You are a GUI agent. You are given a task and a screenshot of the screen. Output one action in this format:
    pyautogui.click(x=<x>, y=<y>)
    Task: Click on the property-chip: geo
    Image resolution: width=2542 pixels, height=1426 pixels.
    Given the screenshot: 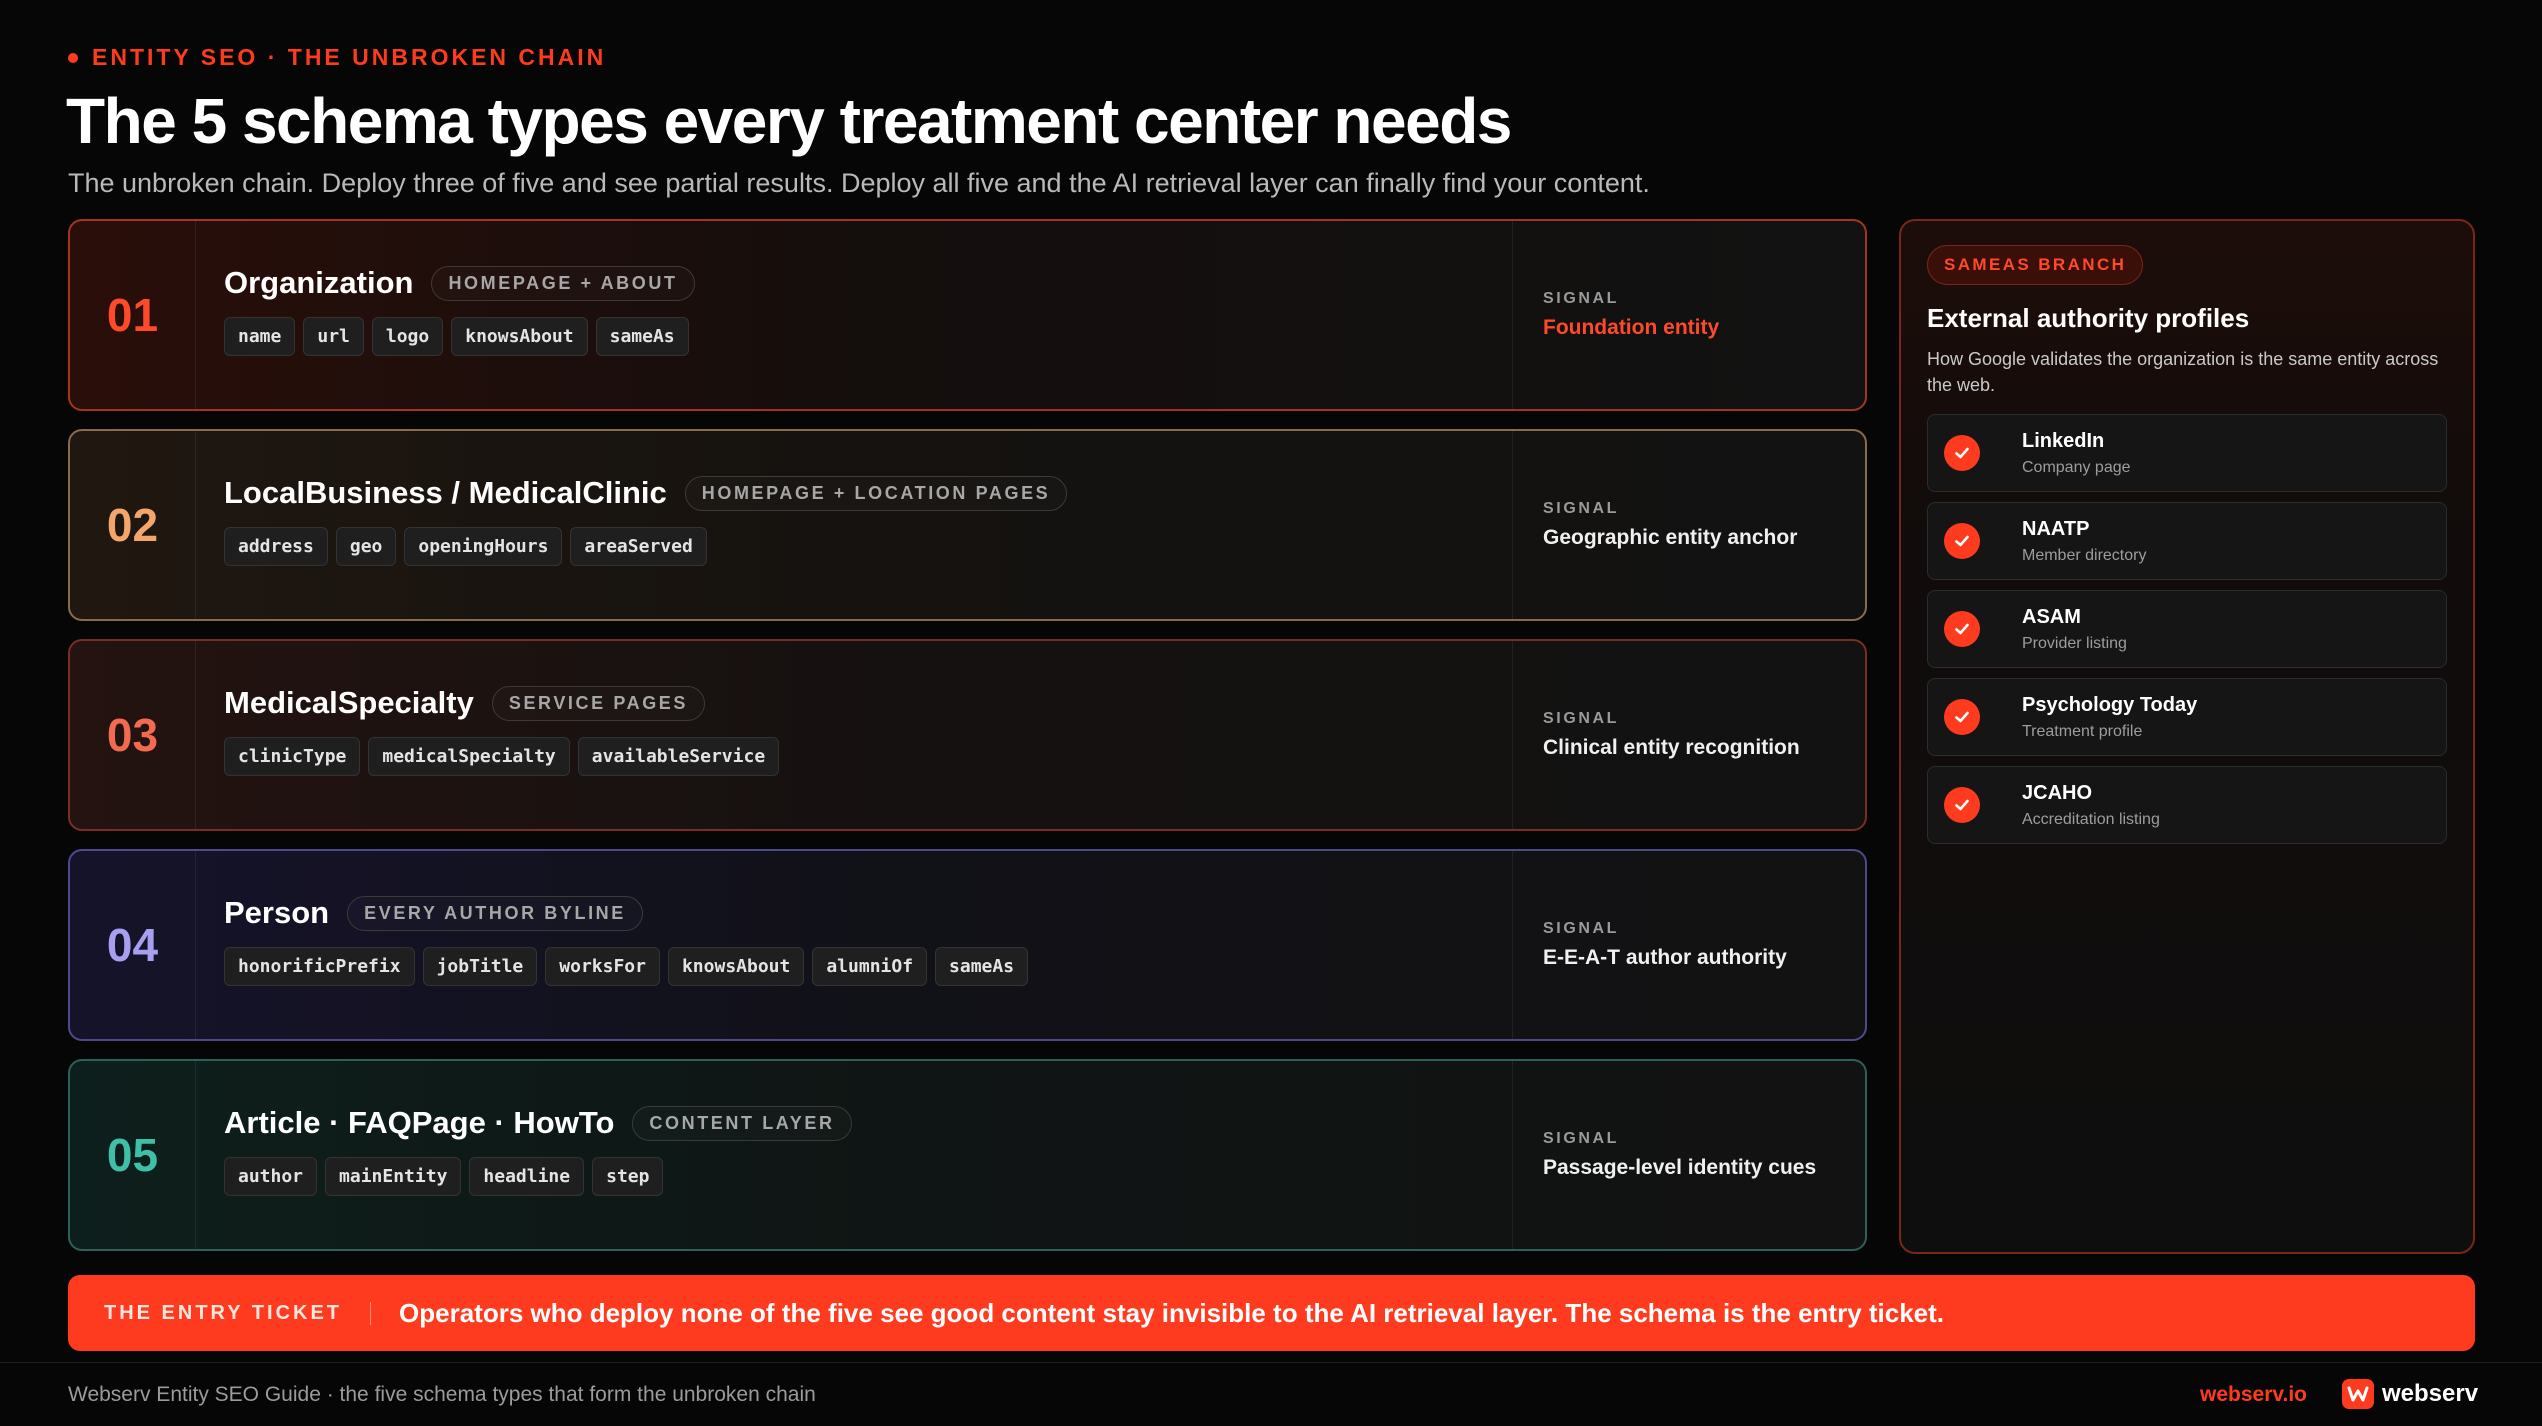 What is the action you would take?
    pyautogui.click(x=366, y=546)
    